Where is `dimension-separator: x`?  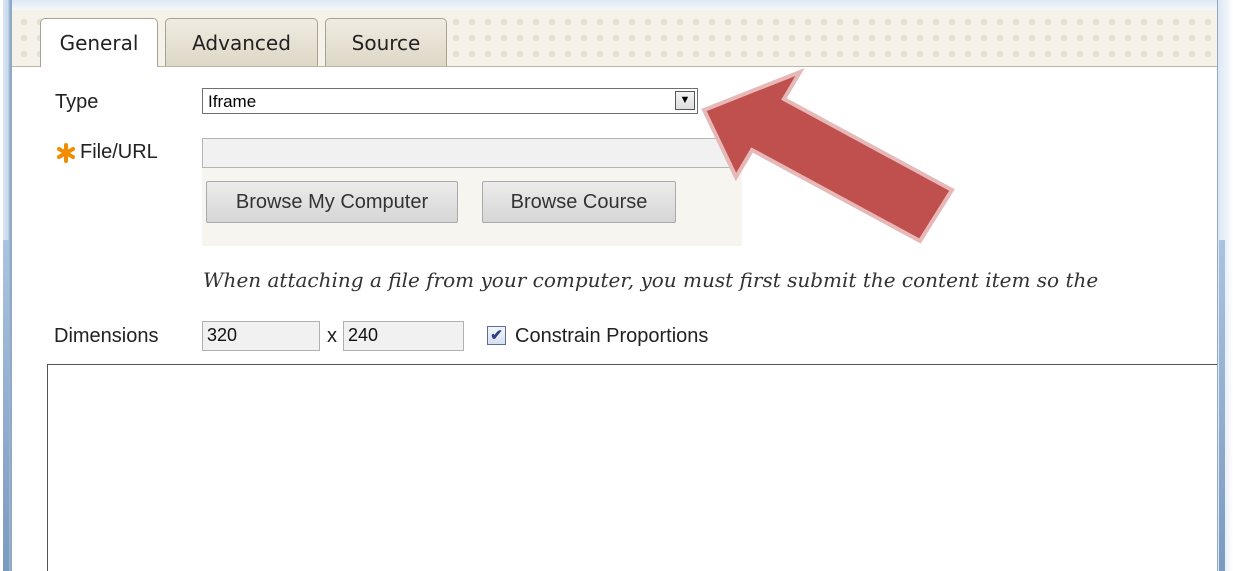 dimension-separator: x is located at coordinates (332, 336).